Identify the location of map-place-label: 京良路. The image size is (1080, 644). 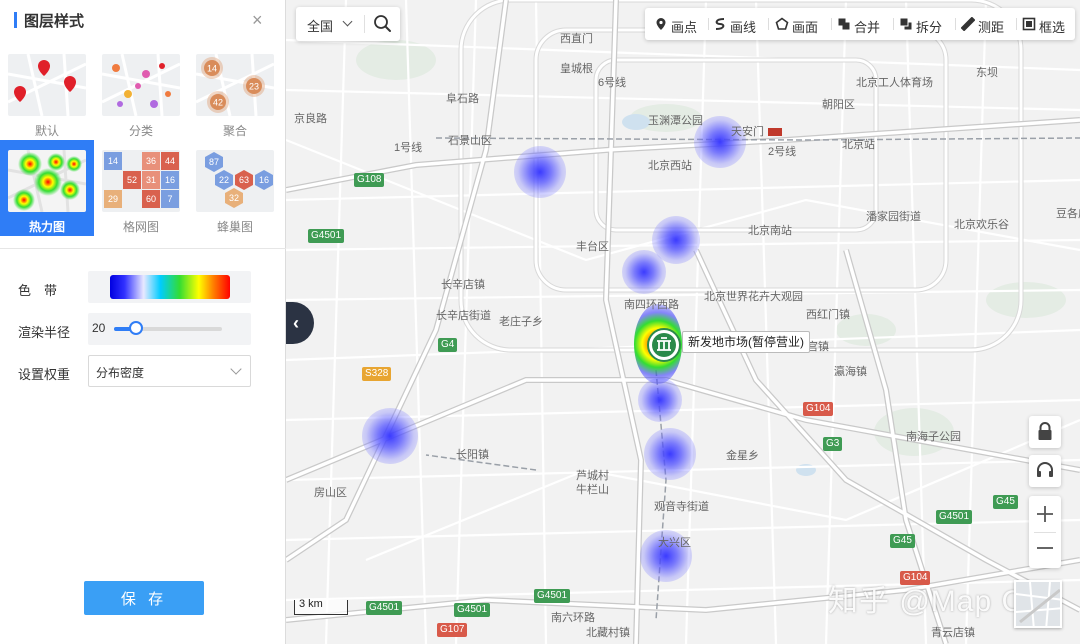
(310, 119).